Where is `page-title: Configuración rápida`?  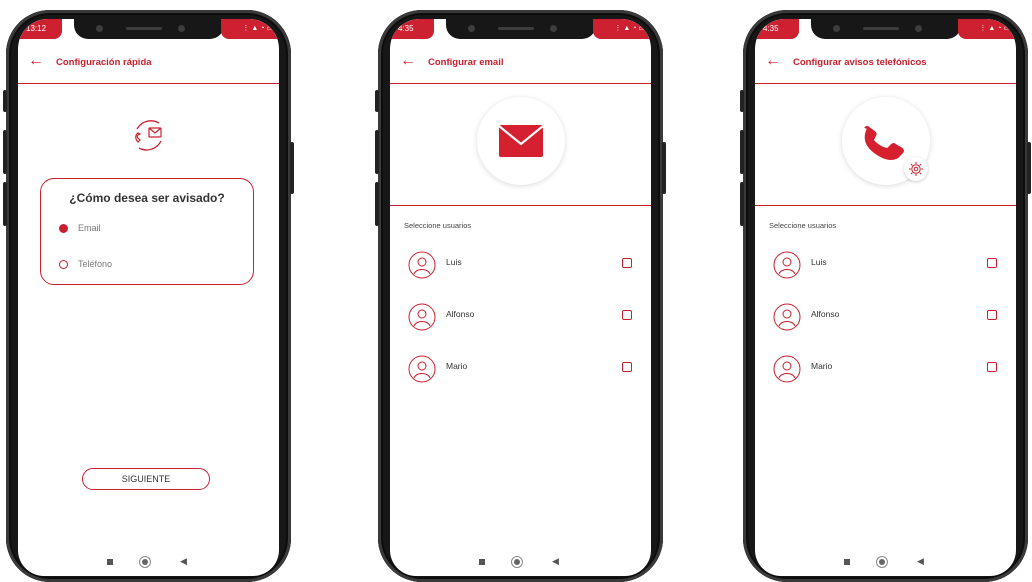 page-title: Configuración rápida is located at coordinates (104, 62).